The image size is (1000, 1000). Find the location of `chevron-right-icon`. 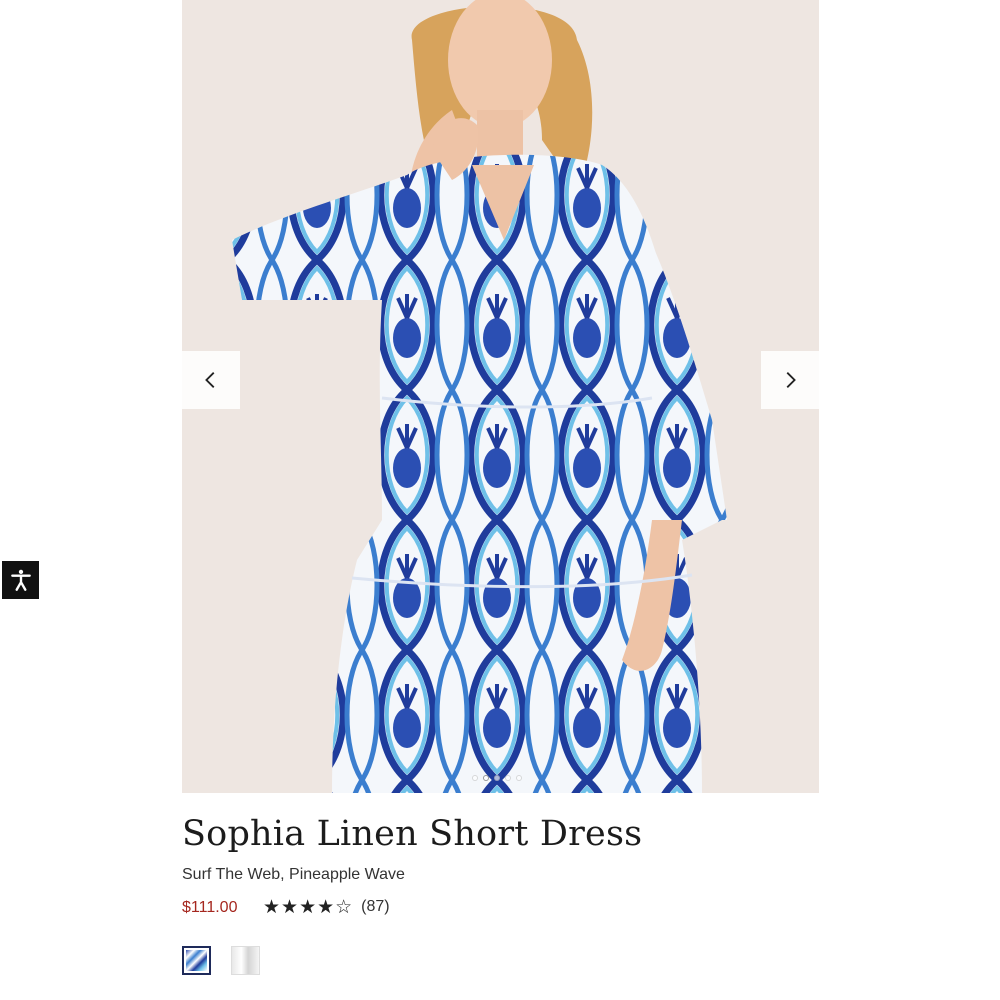

chevron-right-icon is located at coordinates (791, 380).